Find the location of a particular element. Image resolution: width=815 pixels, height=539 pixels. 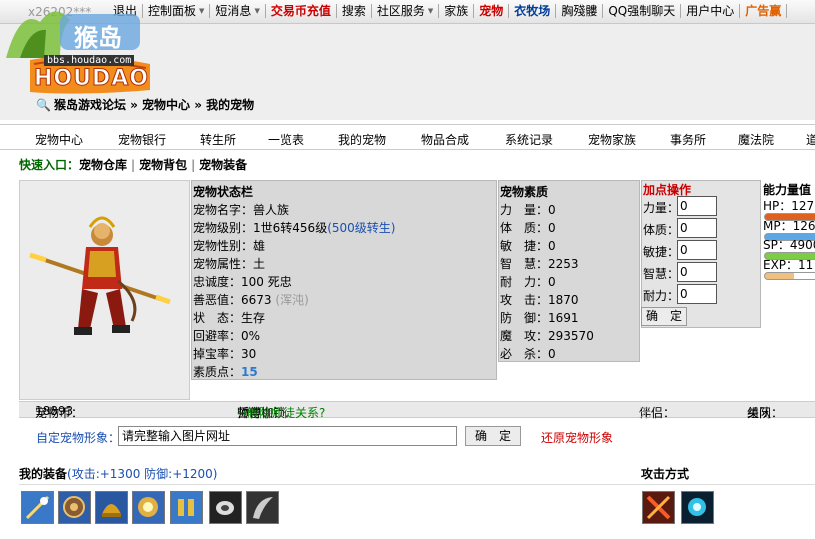

pet-attr-row: 宠物属性：土 is located at coordinates (229, 264).